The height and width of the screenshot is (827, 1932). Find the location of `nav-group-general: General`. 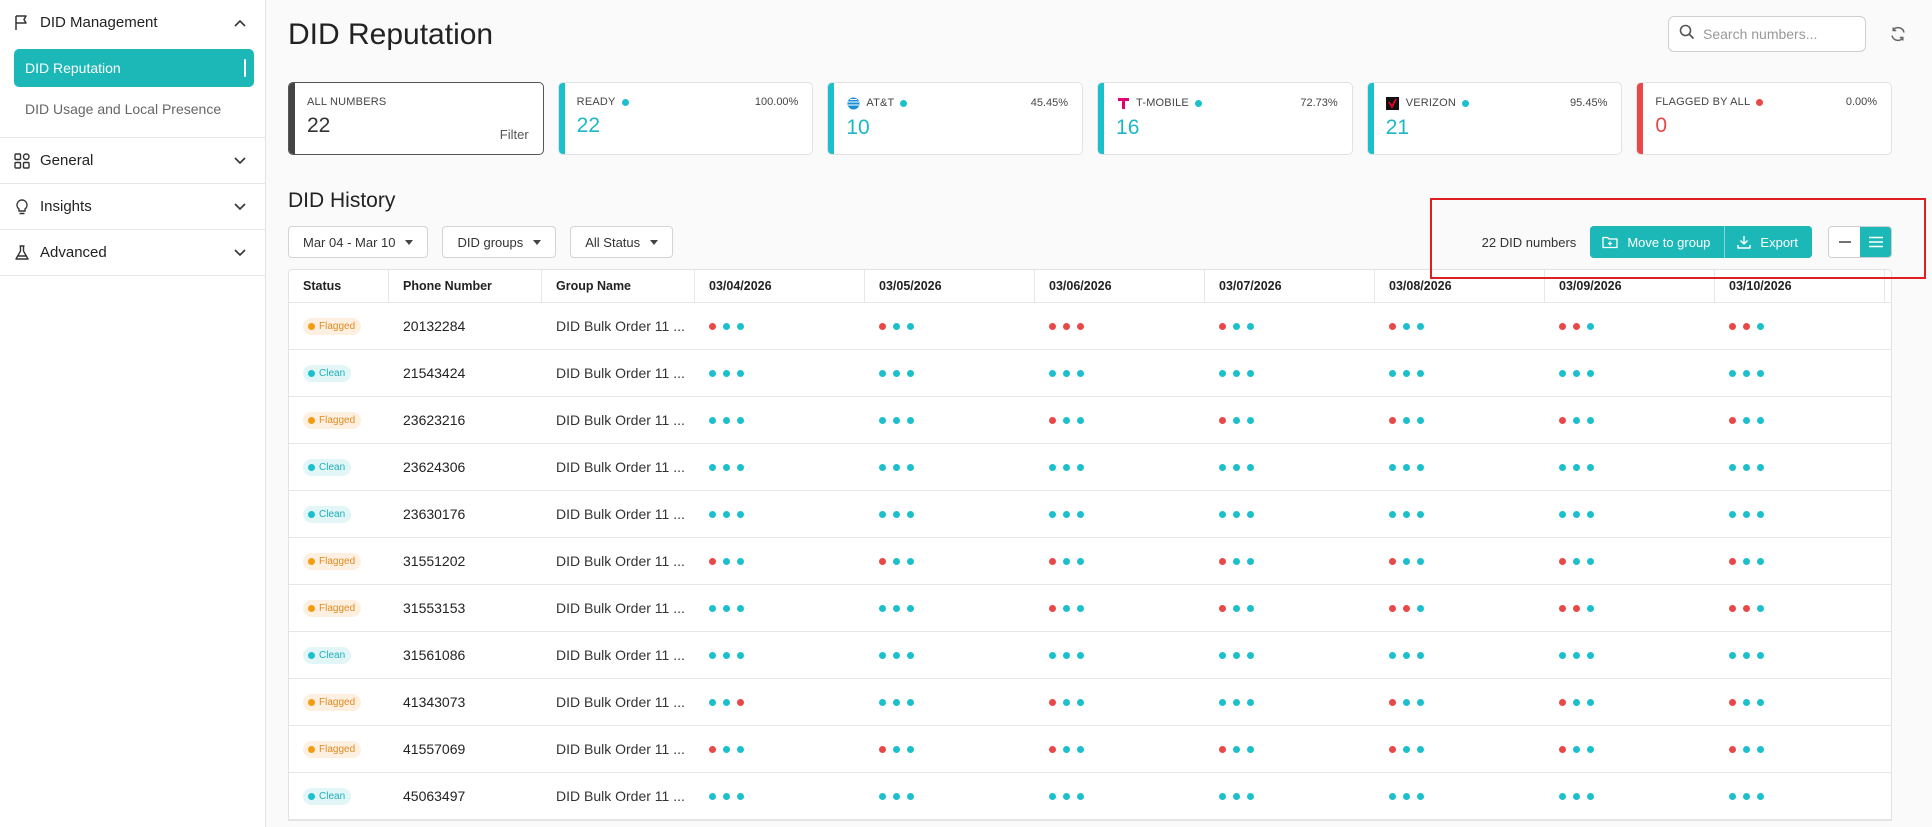

nav-group-general: General is located at coordinates (132, 161).